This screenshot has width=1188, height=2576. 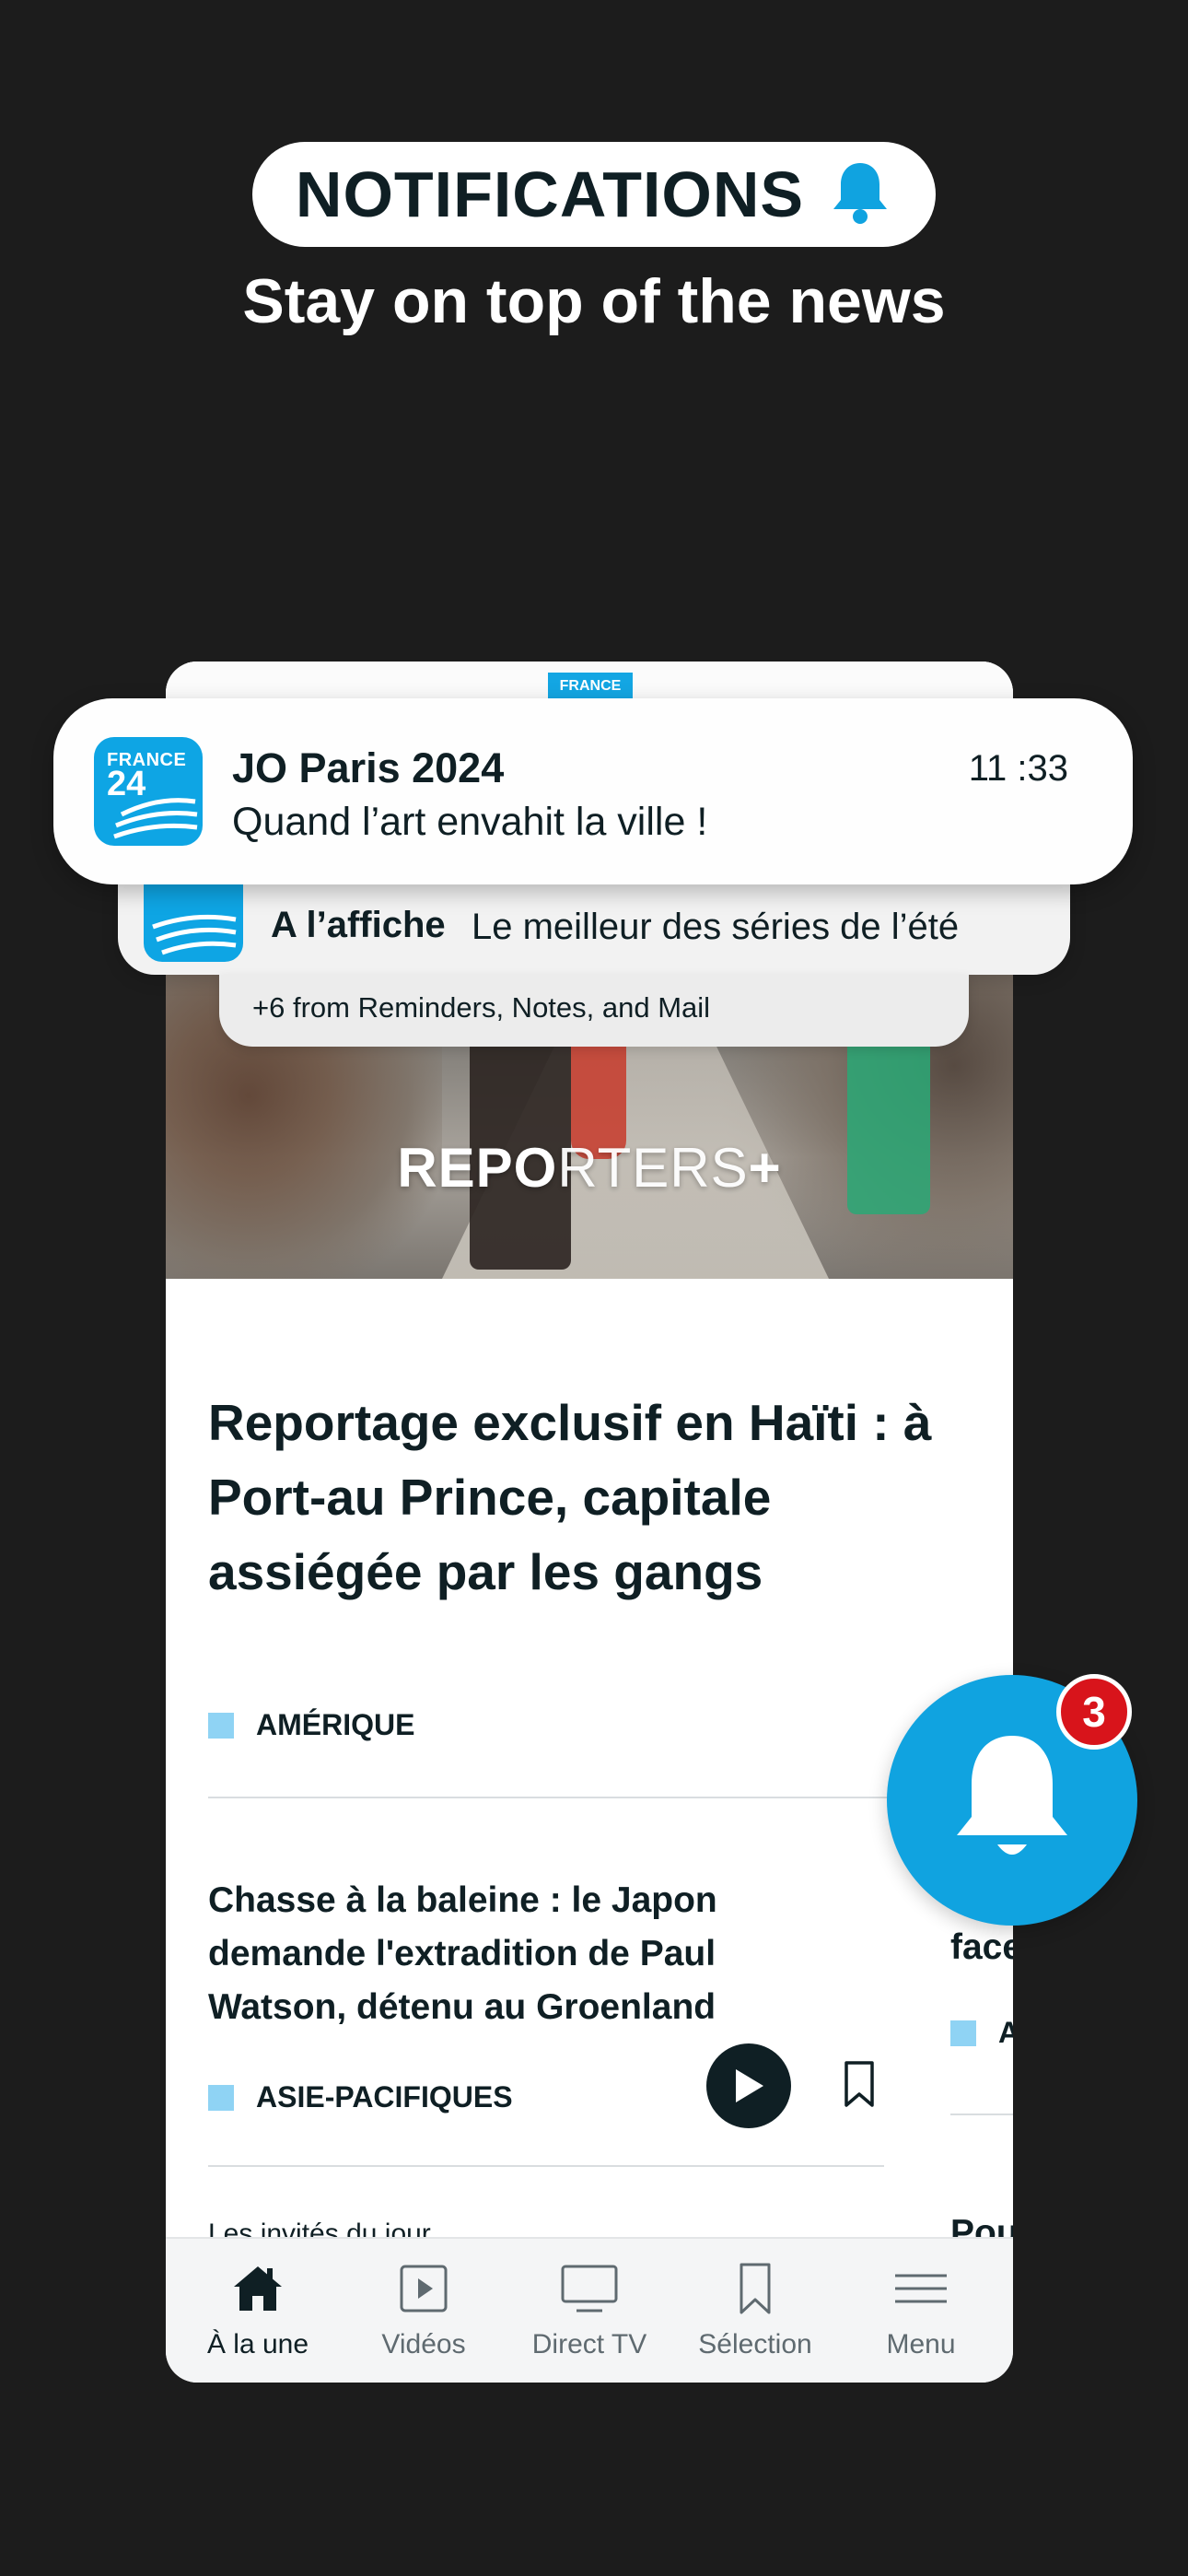 I want to click on tab-menu: Menu, so click(x=921, y=2311).